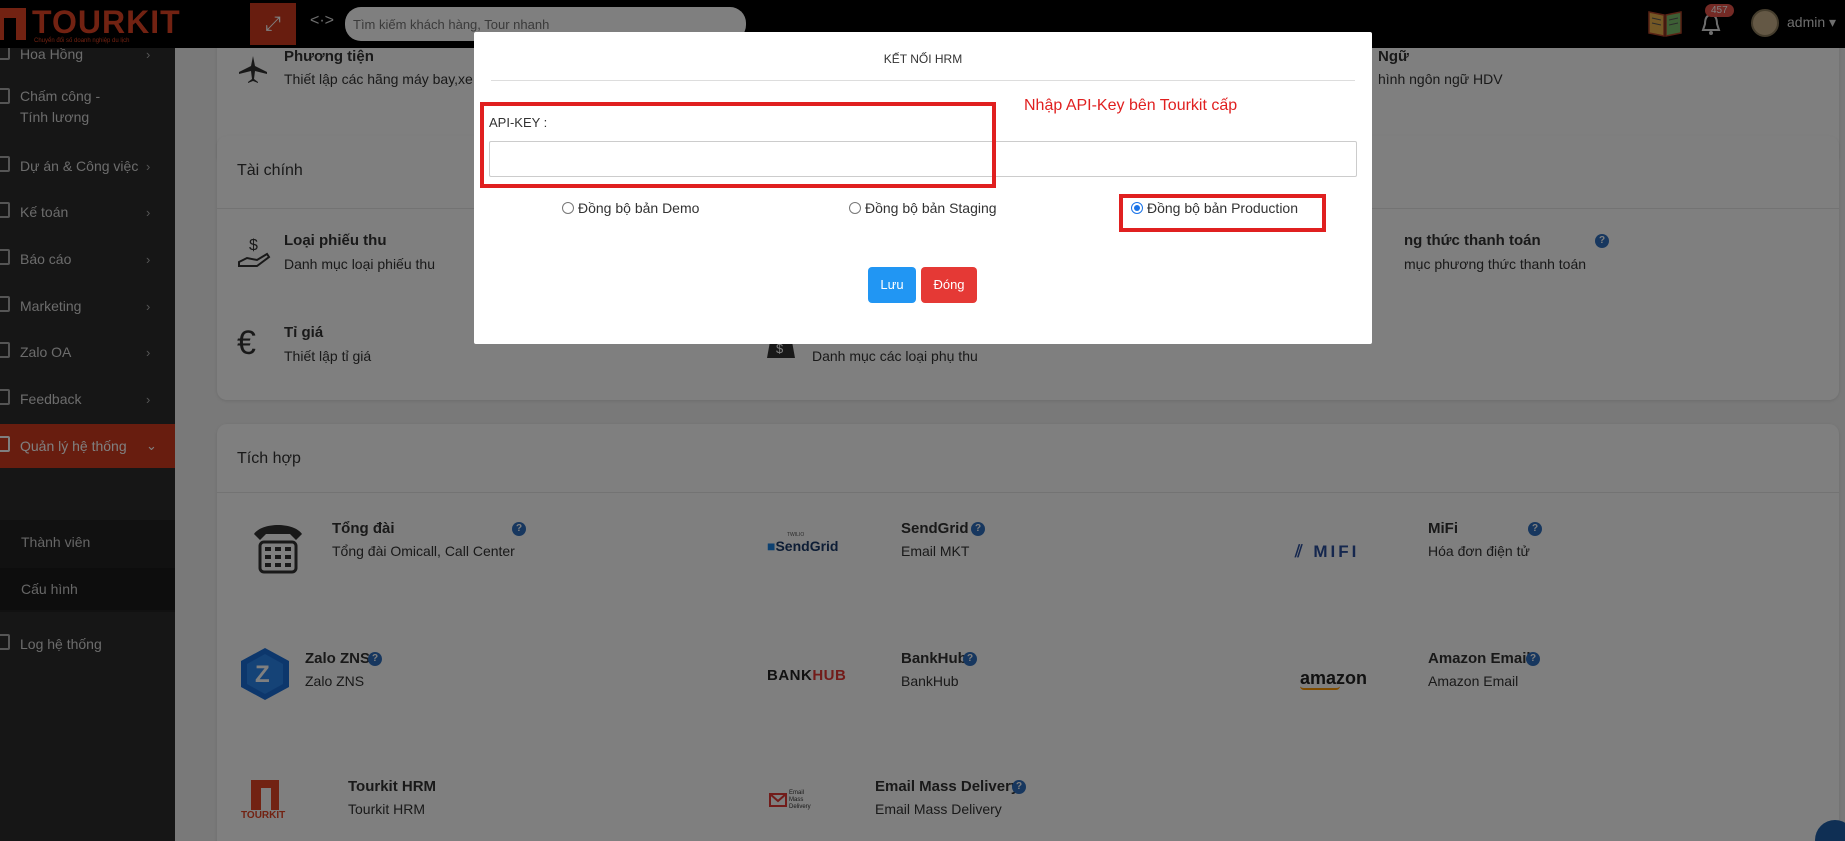  I want to click on close-button: Đóng, so click(949, 285).